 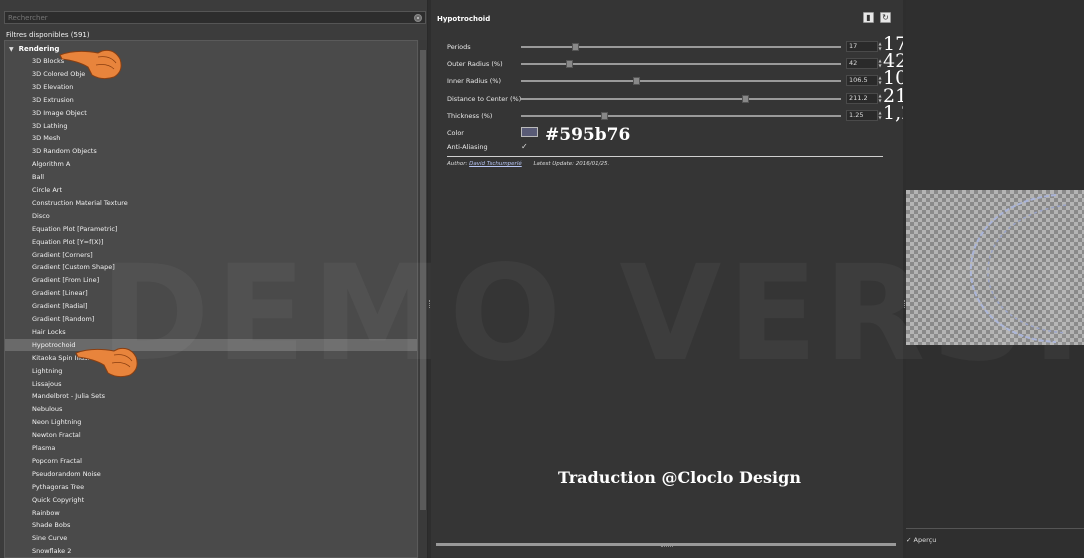 I want to click on copy-button: ▮, so click(x=868, y=17).